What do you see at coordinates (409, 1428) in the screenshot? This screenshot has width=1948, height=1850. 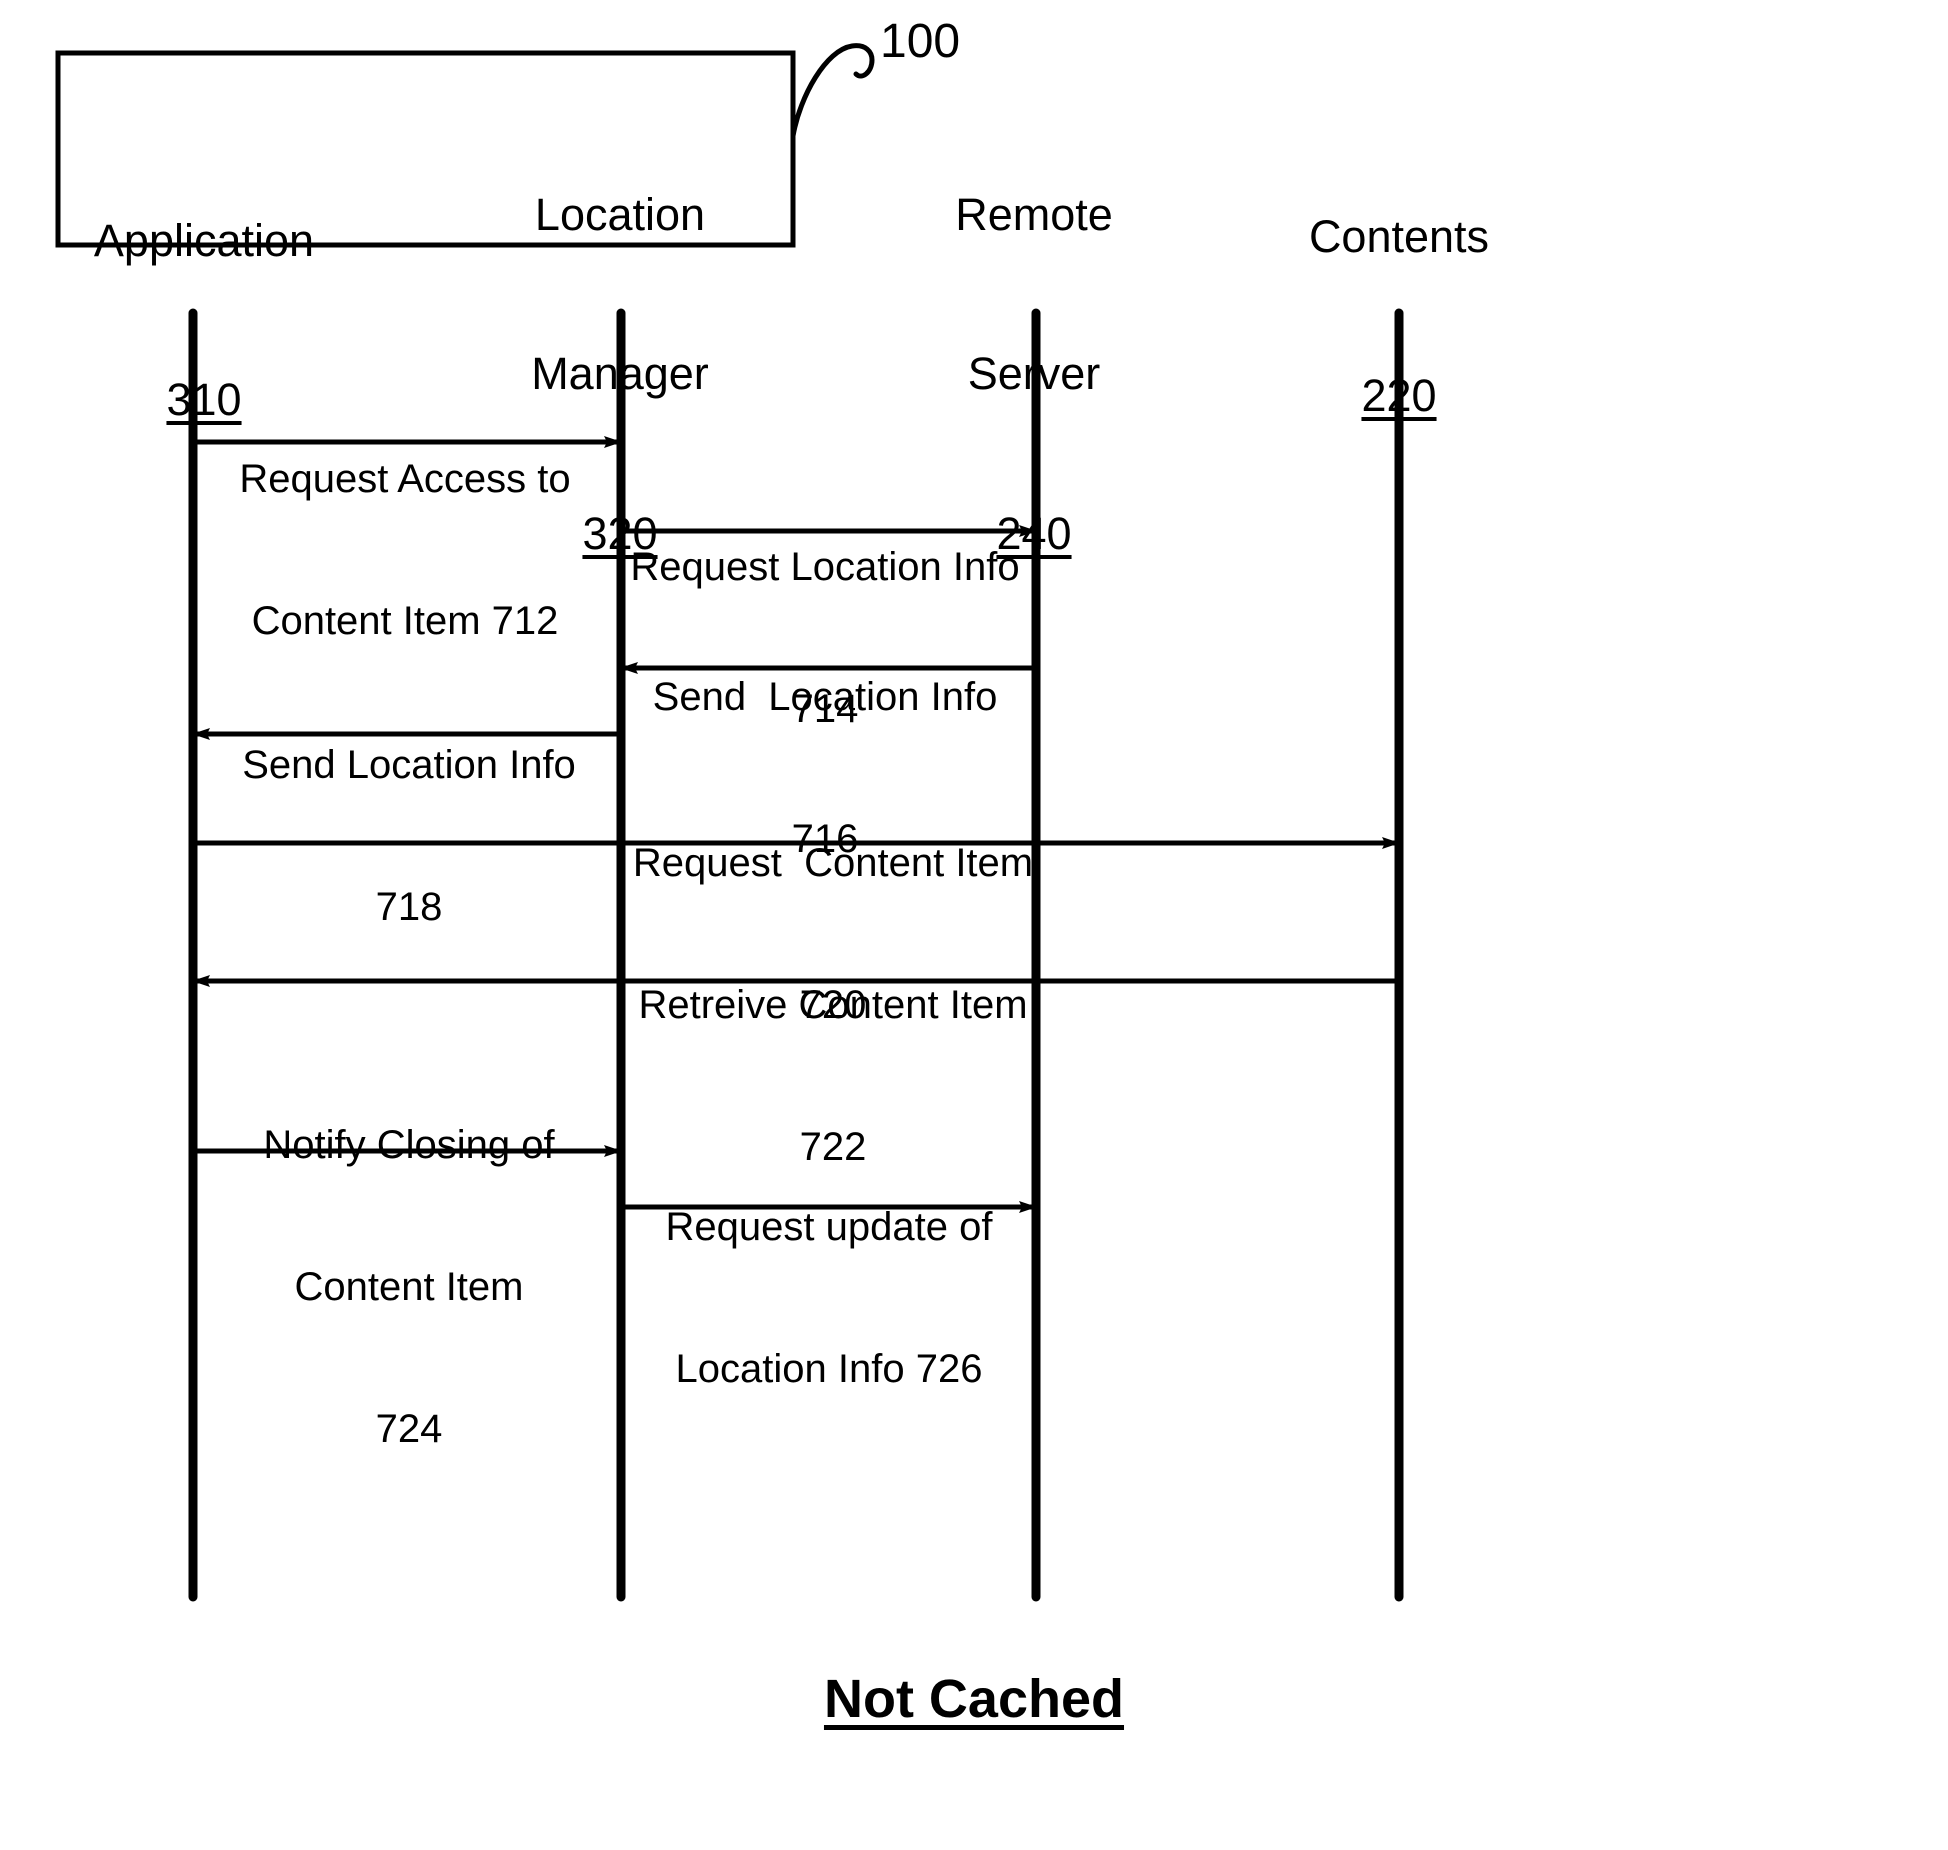 I see `message-label-724-line3: 724` at bounding box center [409, 1428].